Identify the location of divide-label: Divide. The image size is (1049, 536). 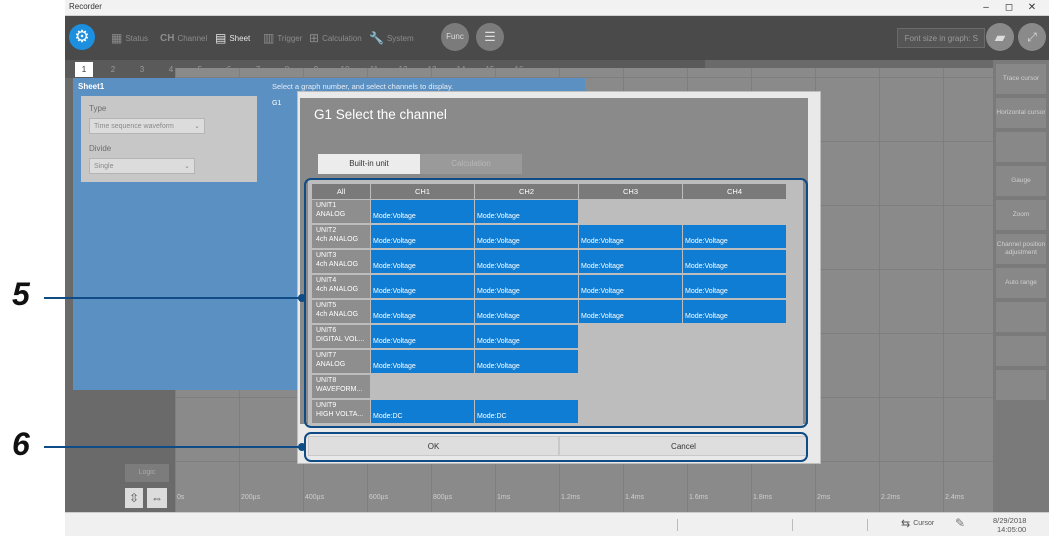
(100, 148).